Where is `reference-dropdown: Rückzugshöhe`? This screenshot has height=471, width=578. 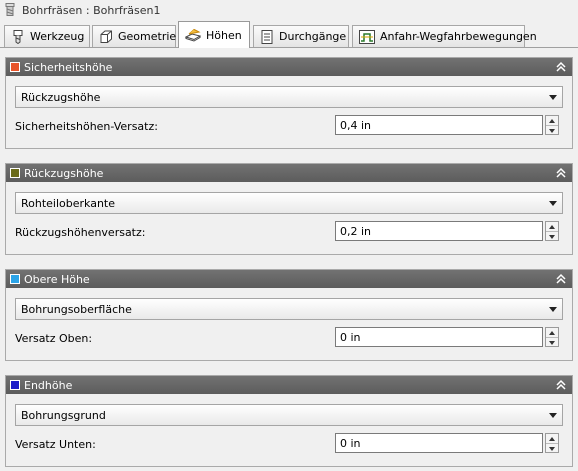
reference-dropdown: Rückzugshöhe is located at coordinates (289, 97).